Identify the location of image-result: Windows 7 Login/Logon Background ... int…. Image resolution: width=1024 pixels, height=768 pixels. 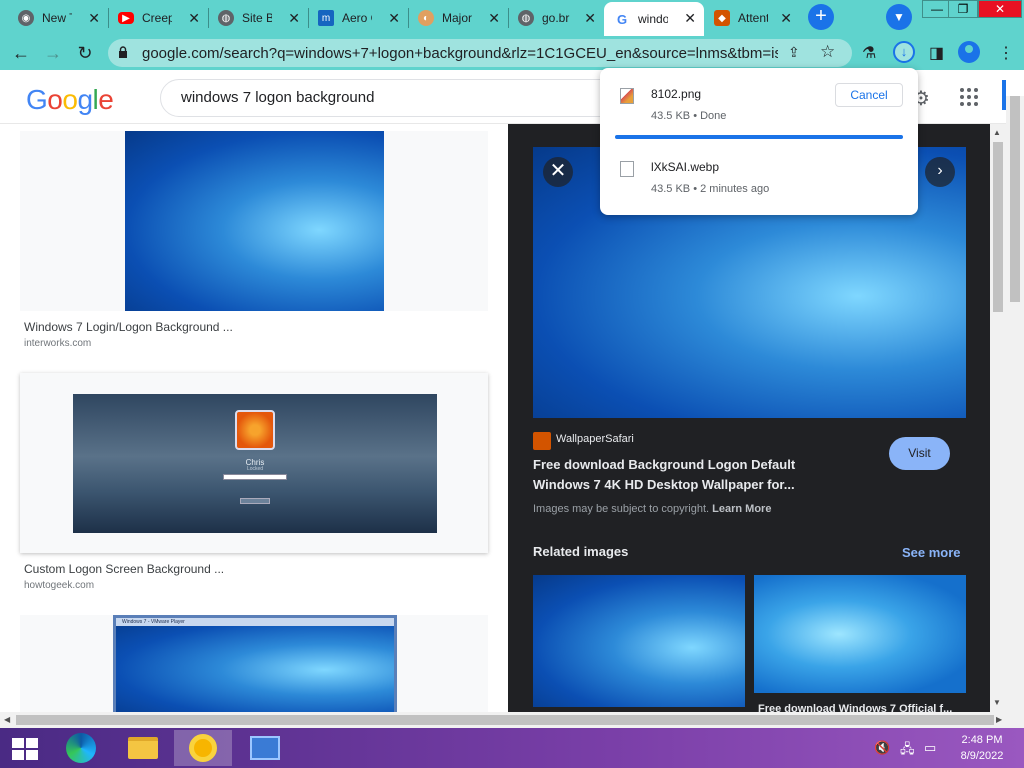
(254, 244).